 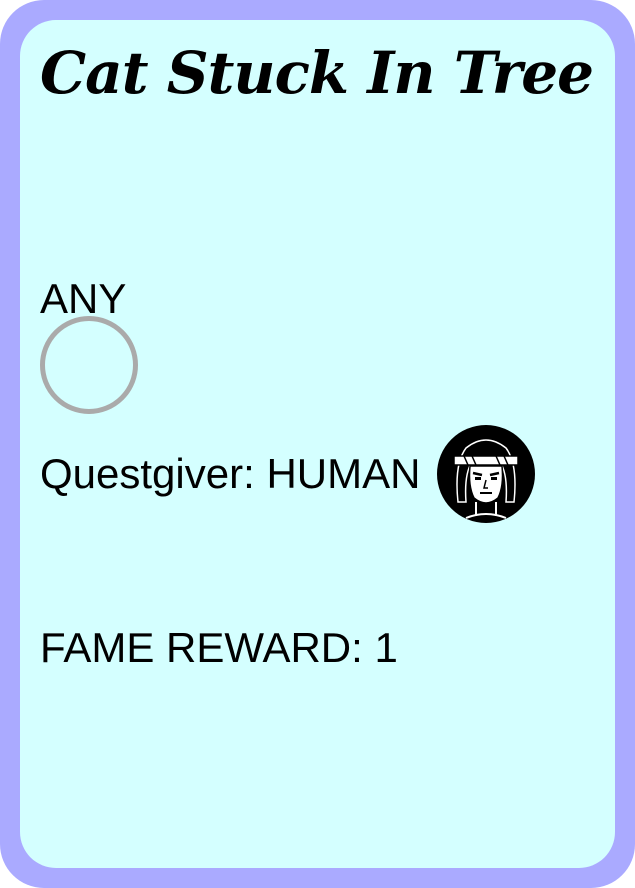 I want to click on questgiver-row: Questgiver: HUMAN, so click(x=288, y=474).